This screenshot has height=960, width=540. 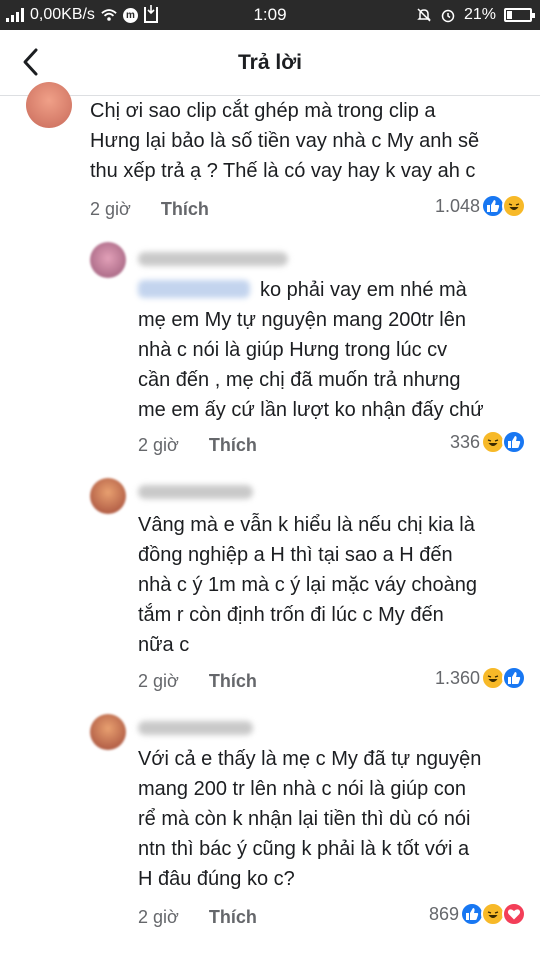 I want to click on reaction-summary: 1.360, so click(x=480, y=678).